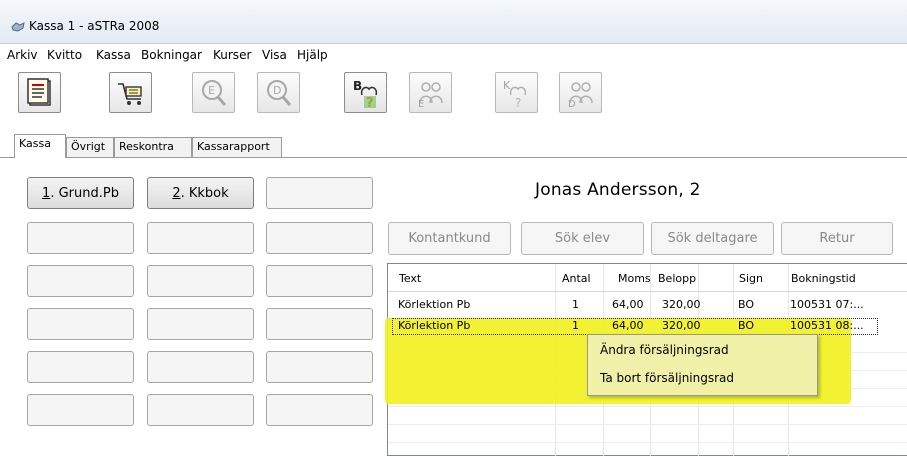 The height and width of the screenshot is (456, 907). I want to click on kkbok-label: 2. Kkbok, so click(200, 193).